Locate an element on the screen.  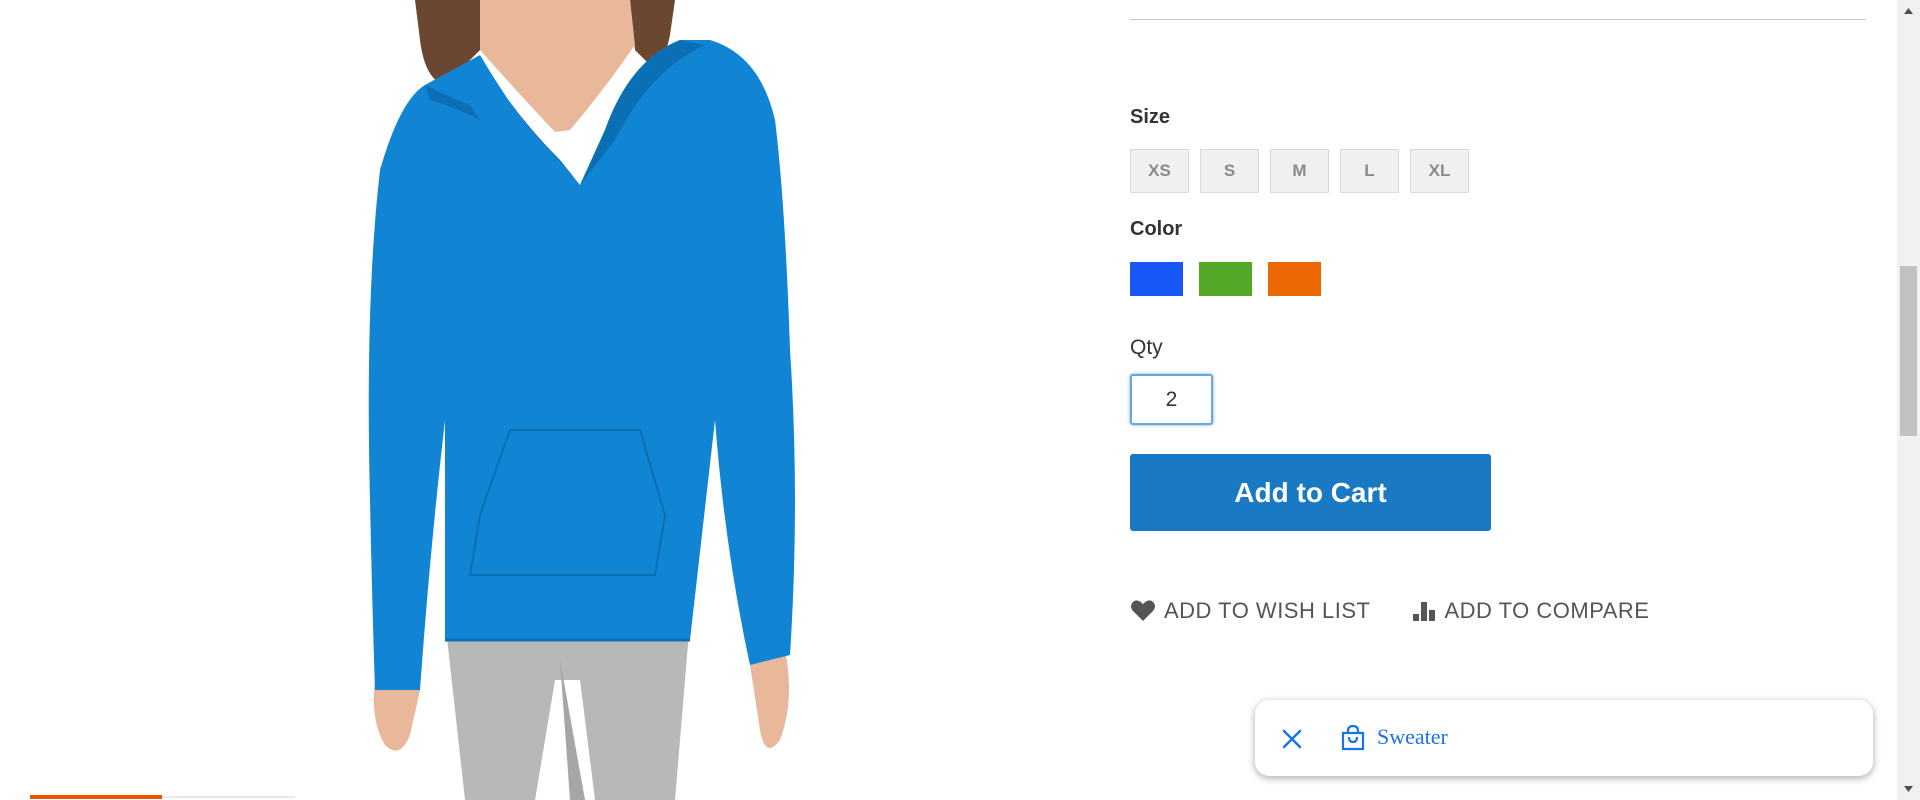
bar-chart-icon is located at coordinates (1424, 611).